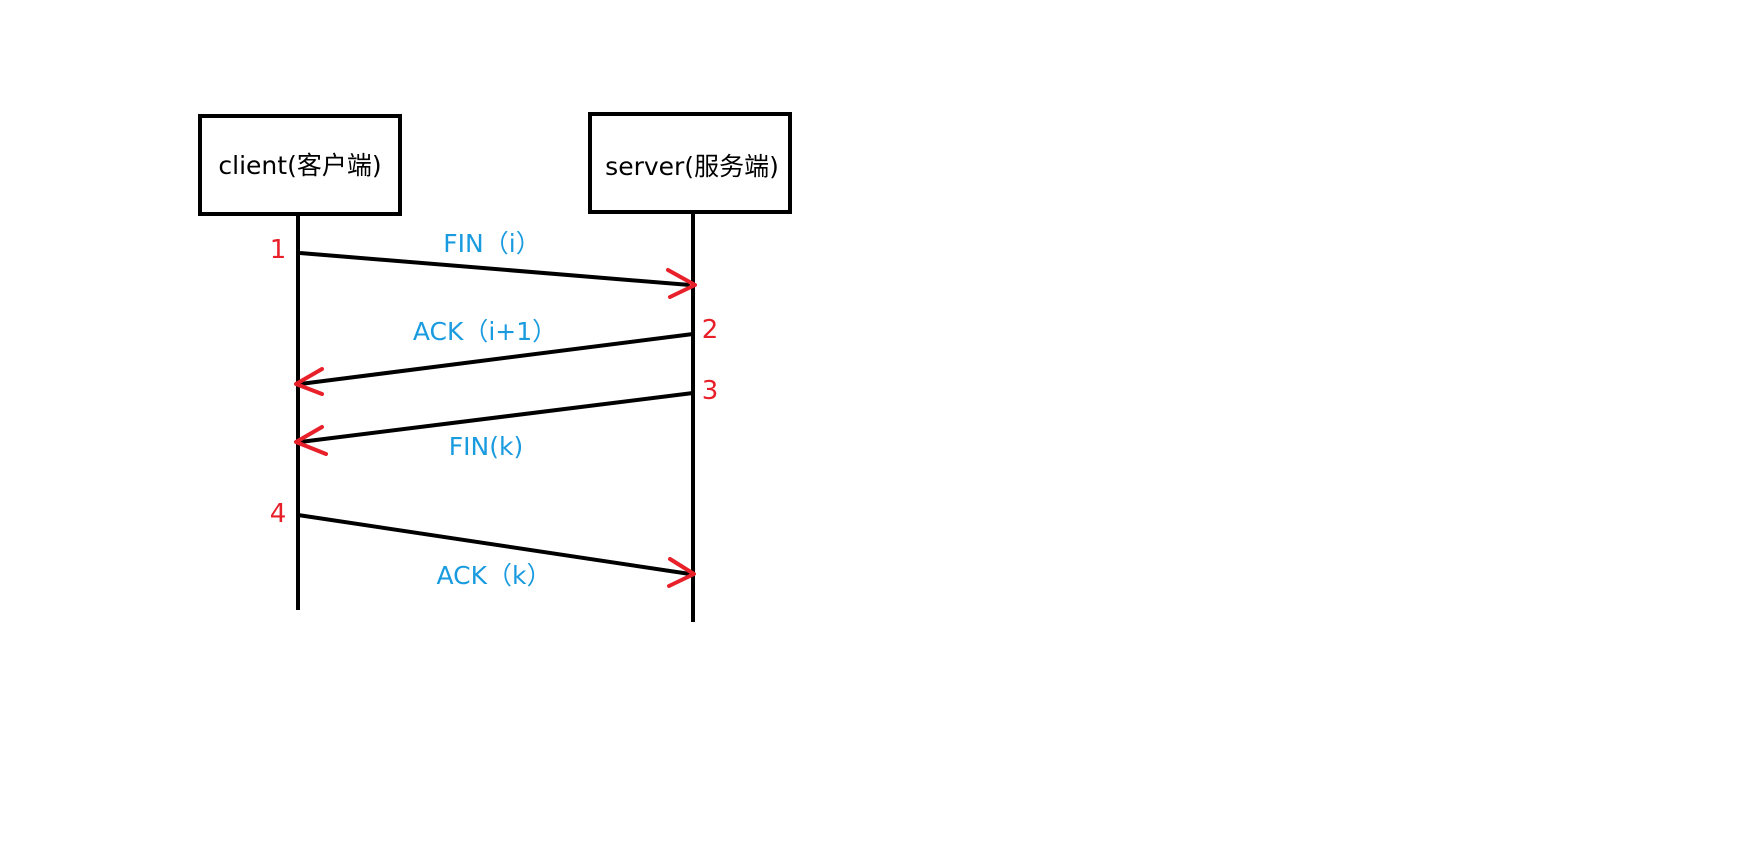 Image resolution: width=1738 pixels, height=860 pixels. What do you see at coordinates (486, 446) in the screenshot?
I see `message-3-label: FIN(k)` at bounding box center [486, 446].